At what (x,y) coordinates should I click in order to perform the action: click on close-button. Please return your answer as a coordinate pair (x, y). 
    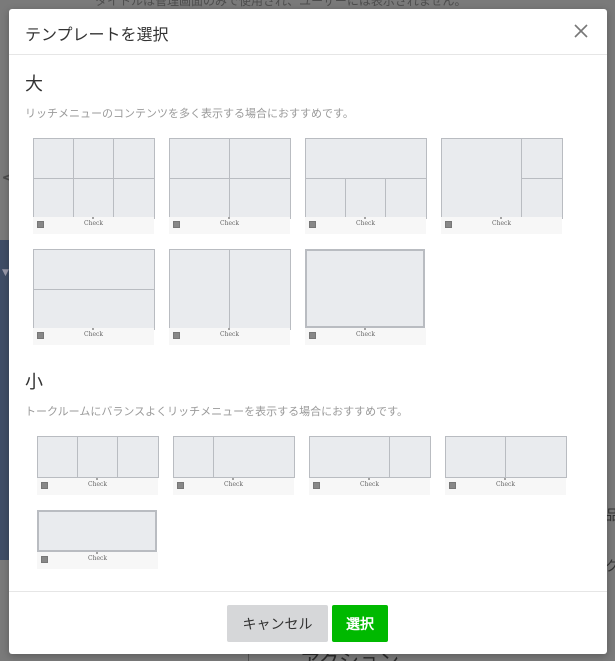
    Looking at the image, I should click on (581, 31).